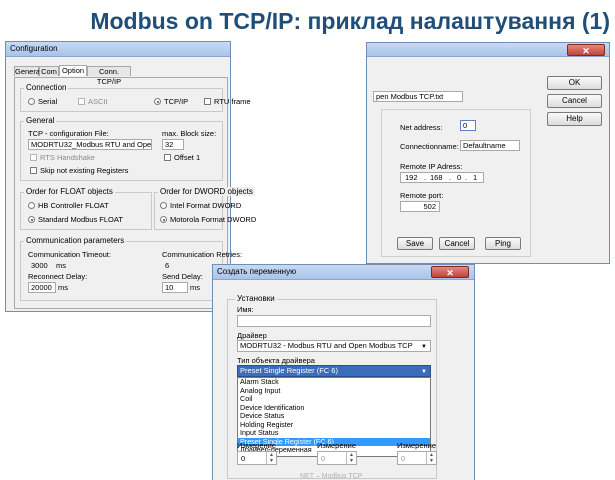 The width and height of the screenshot is (615, 480). Describe the element at coordinates (245, 309) in the screenshot. I see `name-label: Имя:` at that location.